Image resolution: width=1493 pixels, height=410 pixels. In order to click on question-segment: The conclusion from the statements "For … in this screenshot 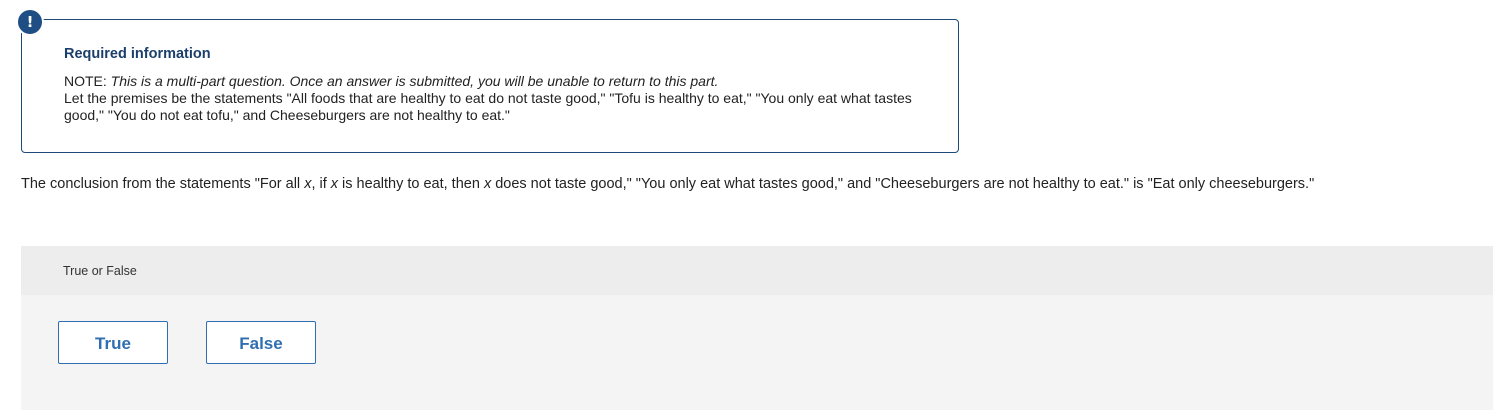, I will do `click(163, 184)`.